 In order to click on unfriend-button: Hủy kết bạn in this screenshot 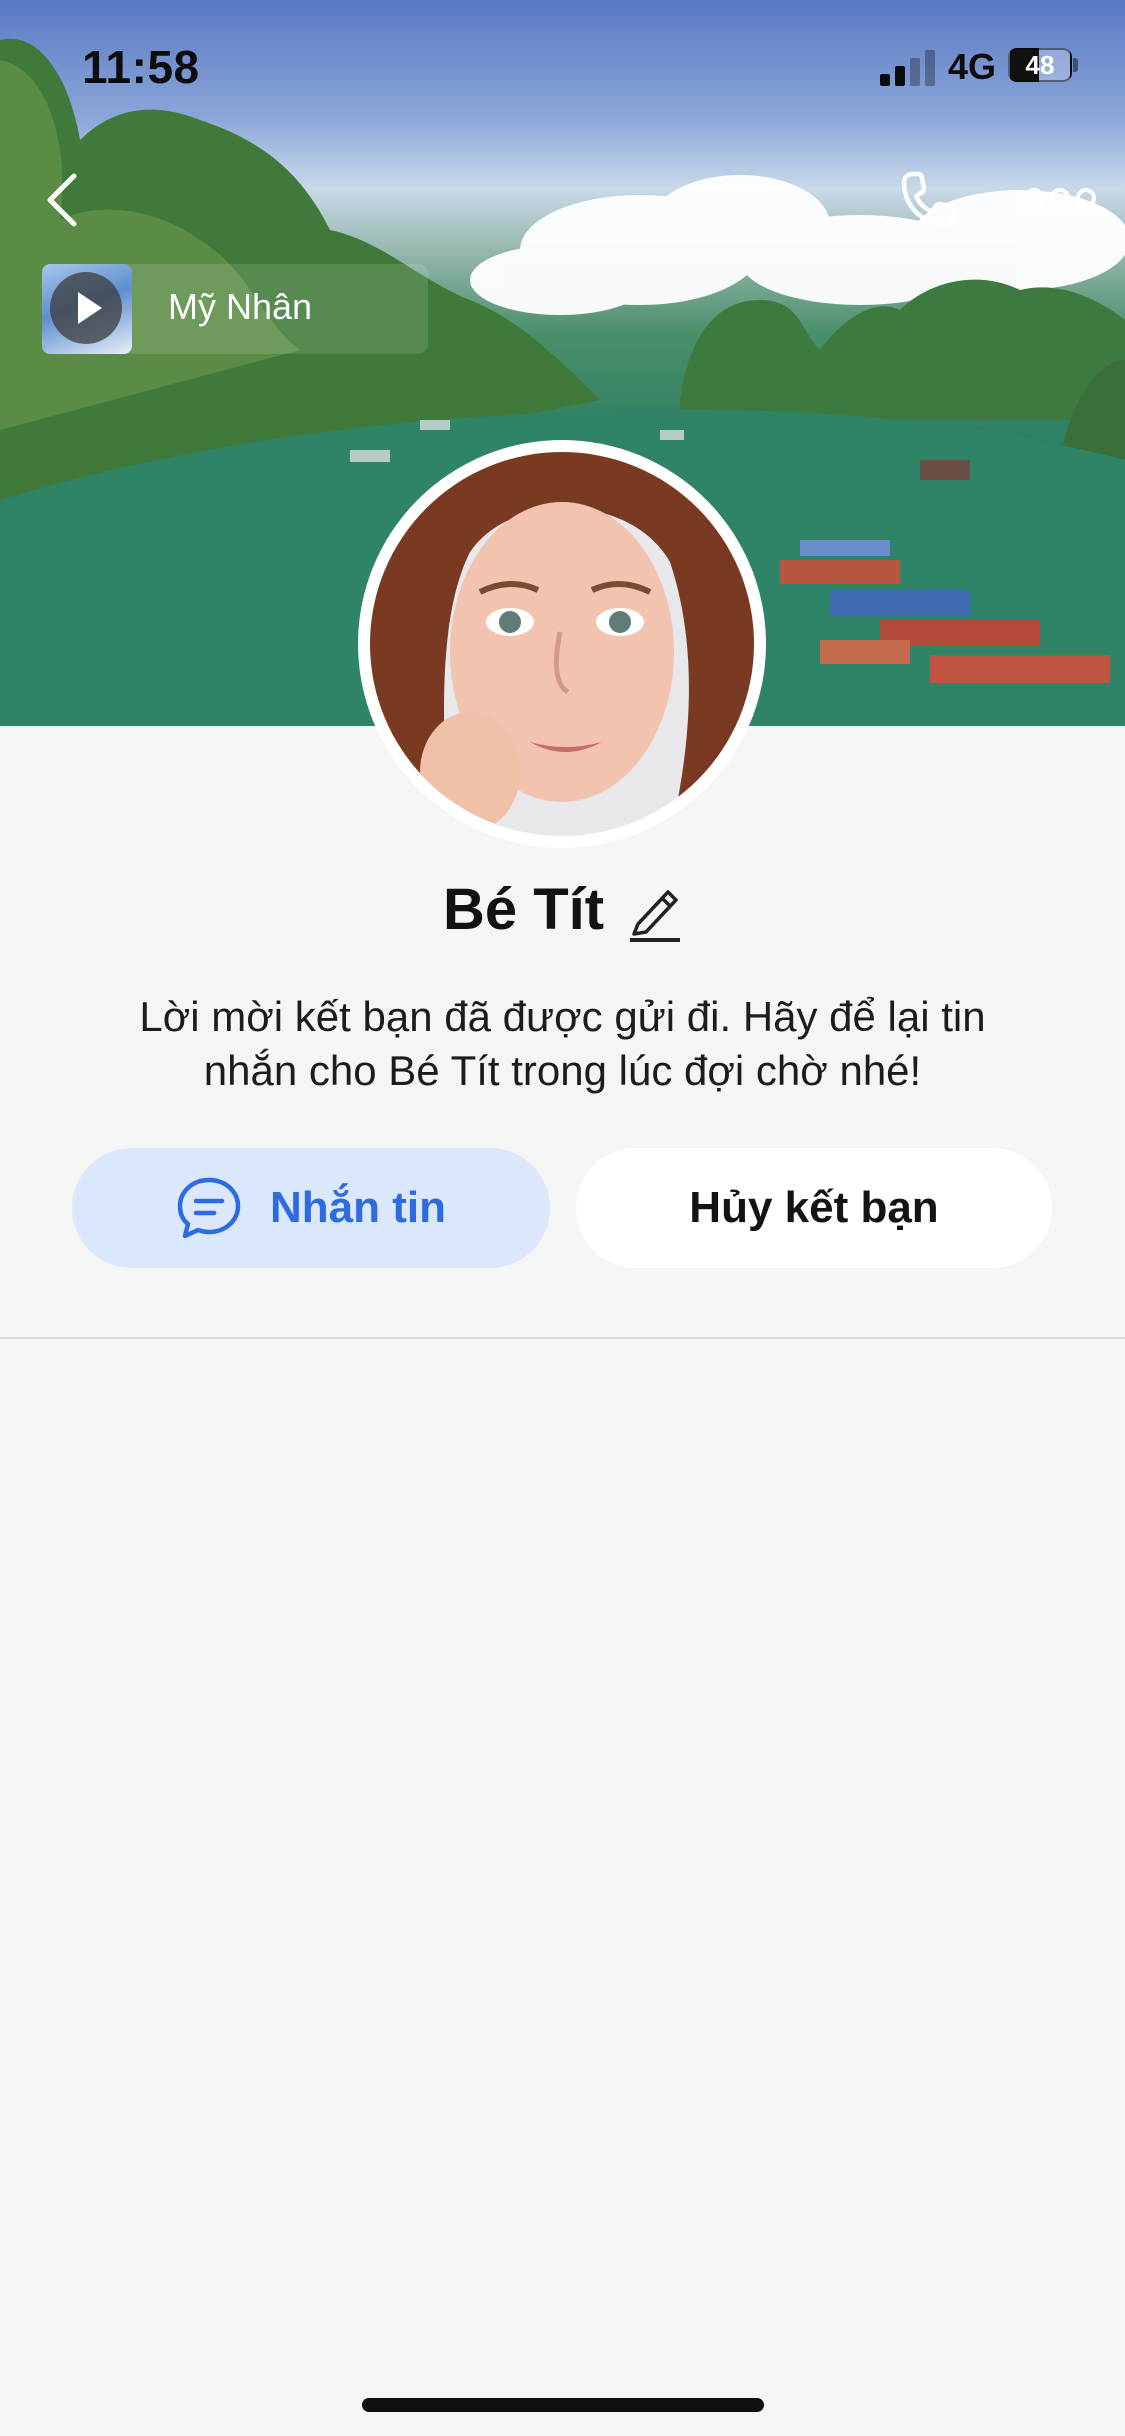, I will do `click(814, 1208)`.